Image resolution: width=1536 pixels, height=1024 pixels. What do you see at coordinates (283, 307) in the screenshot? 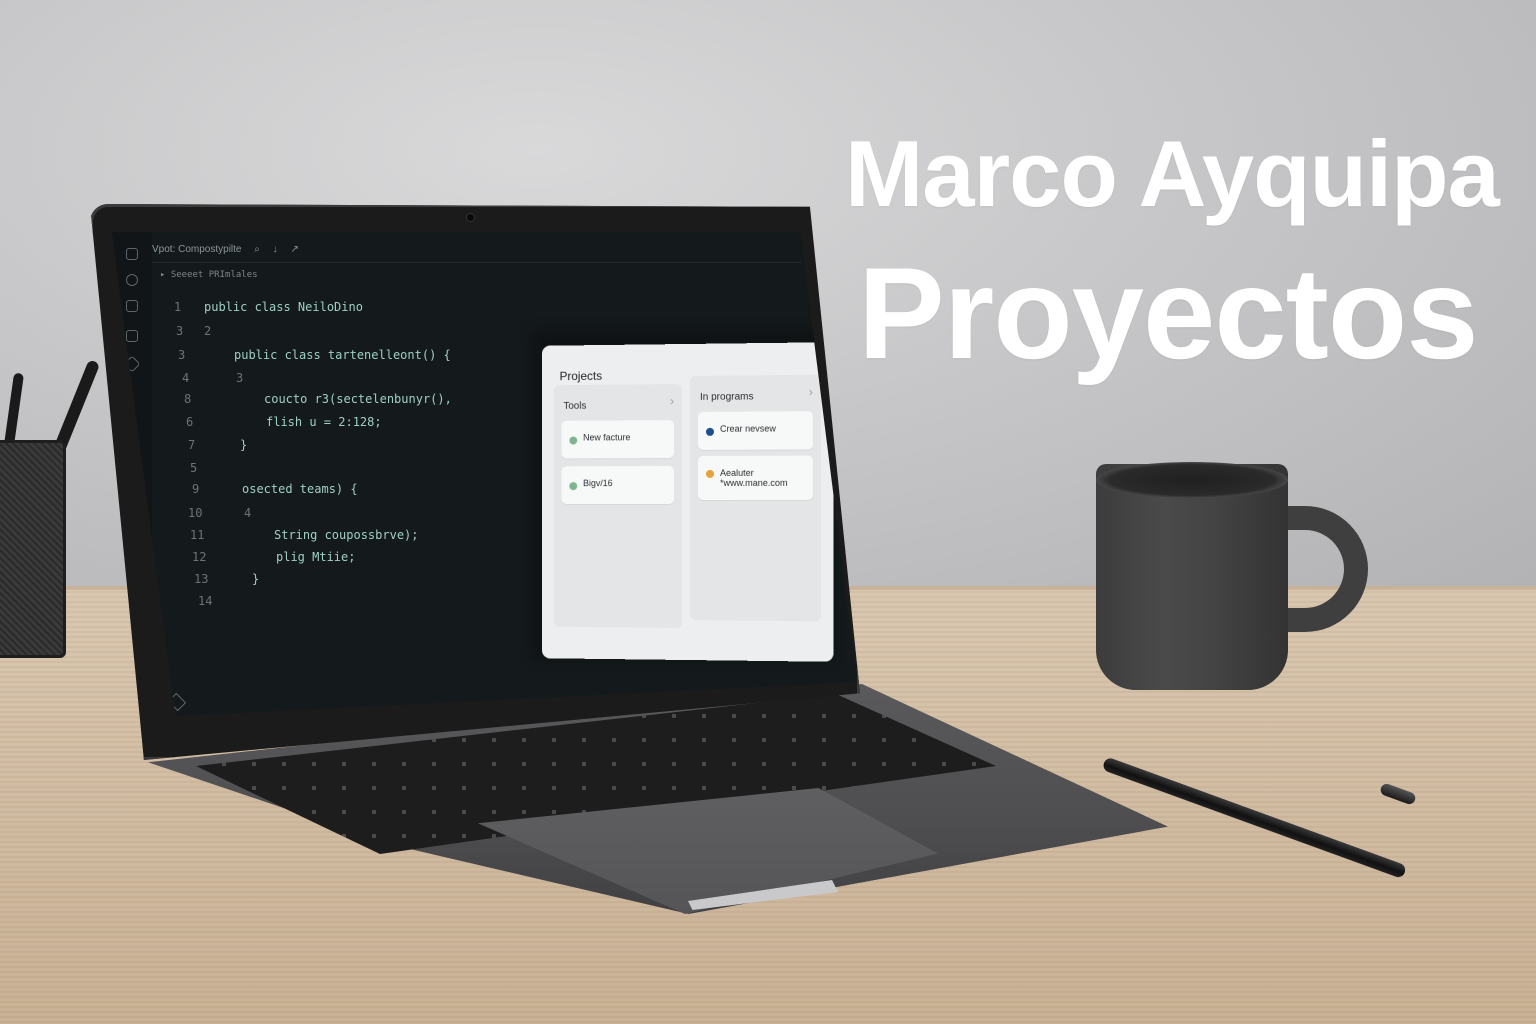
I see `code-text: public class NeiloDino` at bounding box center [283, 307].